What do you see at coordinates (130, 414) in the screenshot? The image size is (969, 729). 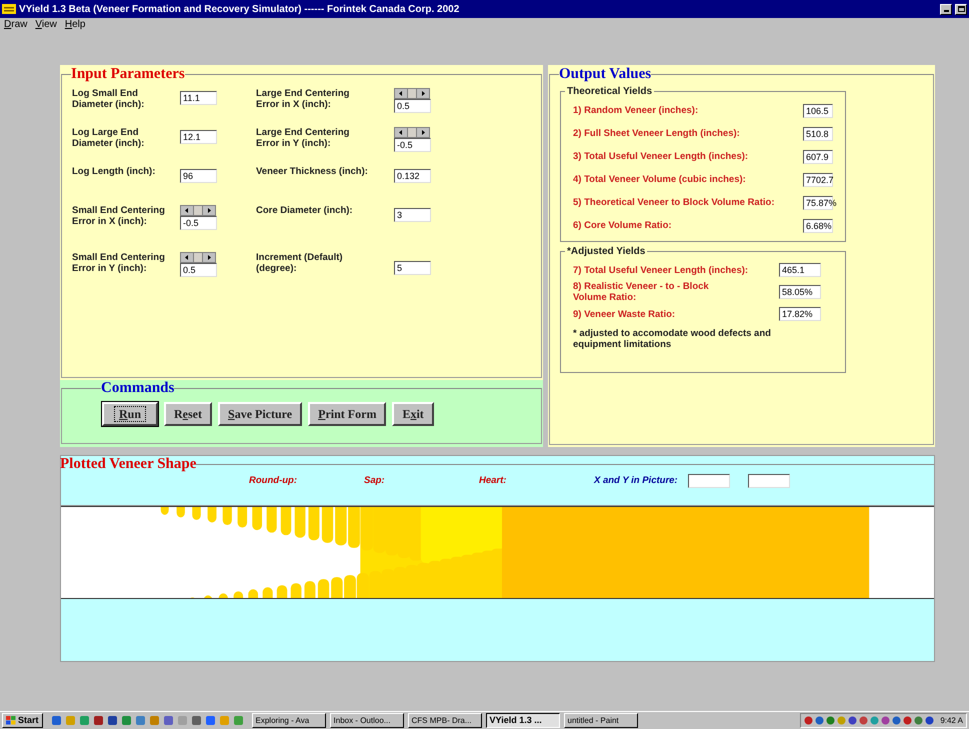 I see `command-button: Run` at bounding box center [130, 414].